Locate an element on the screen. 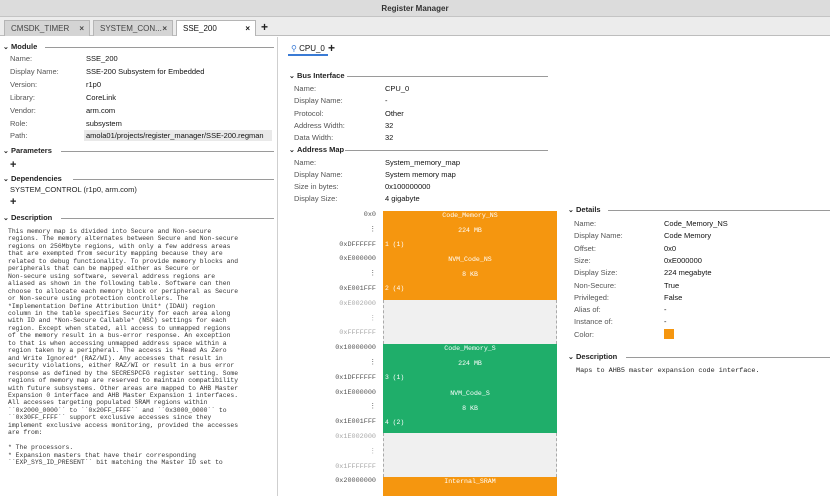 Image resolution: width=830 pixels, height=496 pixels. tab-cmsdk-timer: CMSDK_TIMER × is located at coordinates (47, 28).